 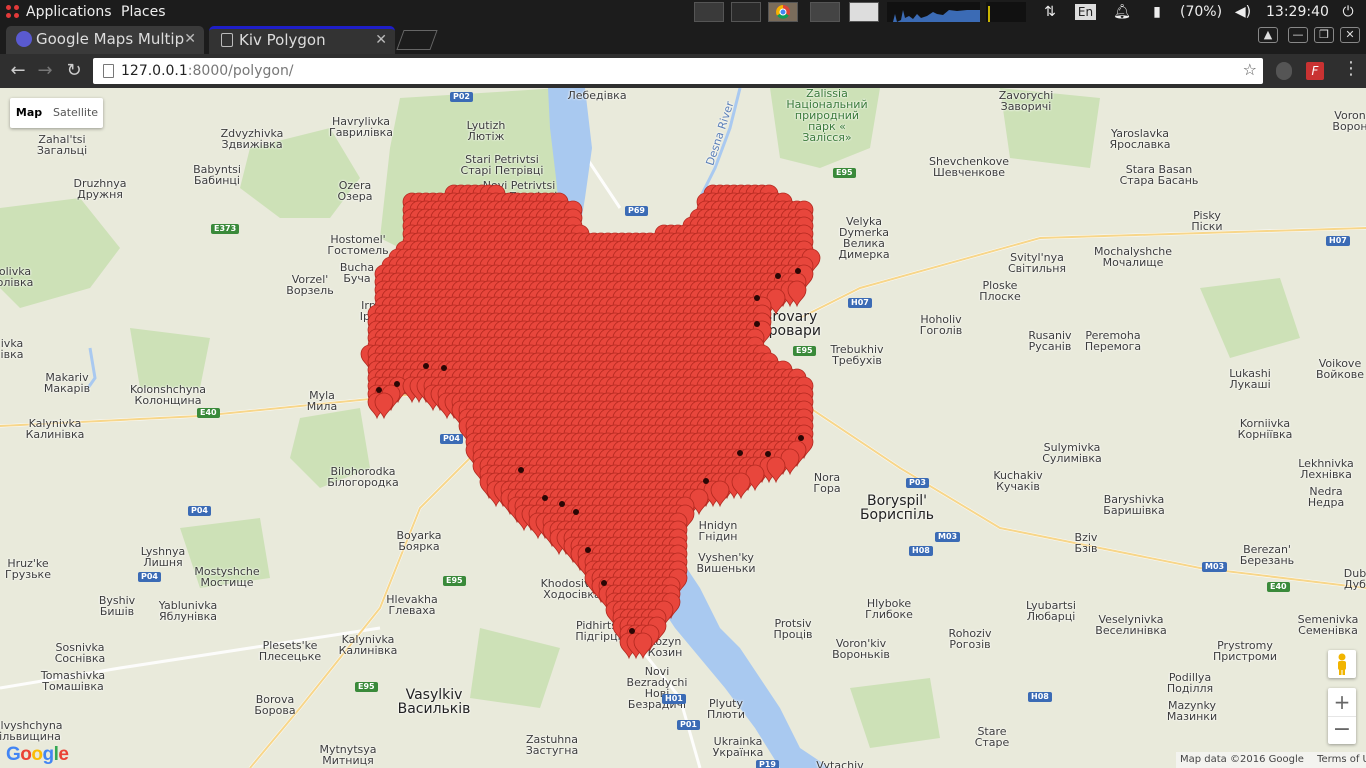 I want to click on taskbar-terminal, so click(x=709, y=12).